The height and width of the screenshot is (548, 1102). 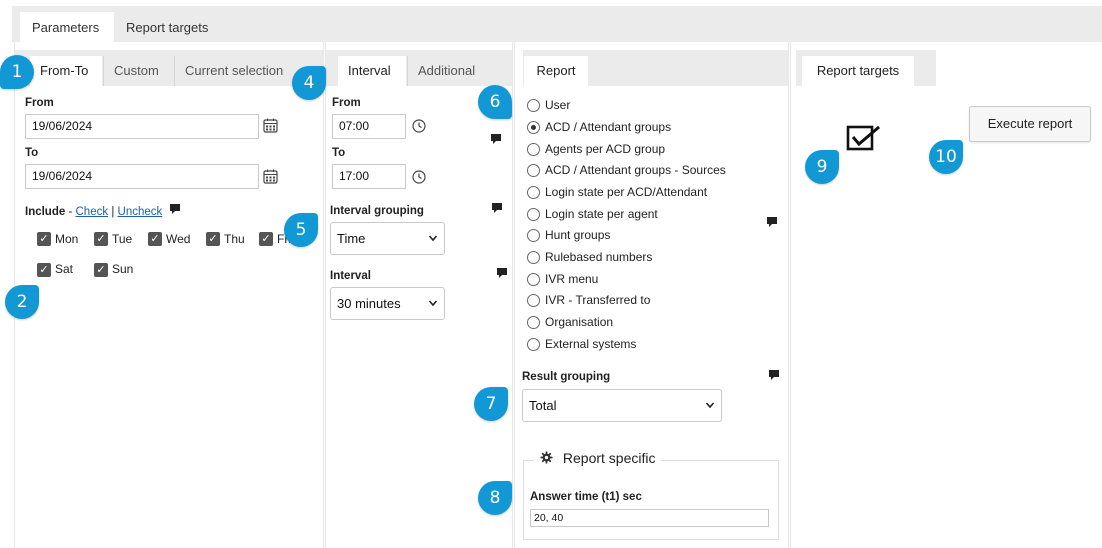 What do you see at coordinates (138, 71) in the screenshot?
I see `tab-custom: Custom` at bounding box center [138, 71].